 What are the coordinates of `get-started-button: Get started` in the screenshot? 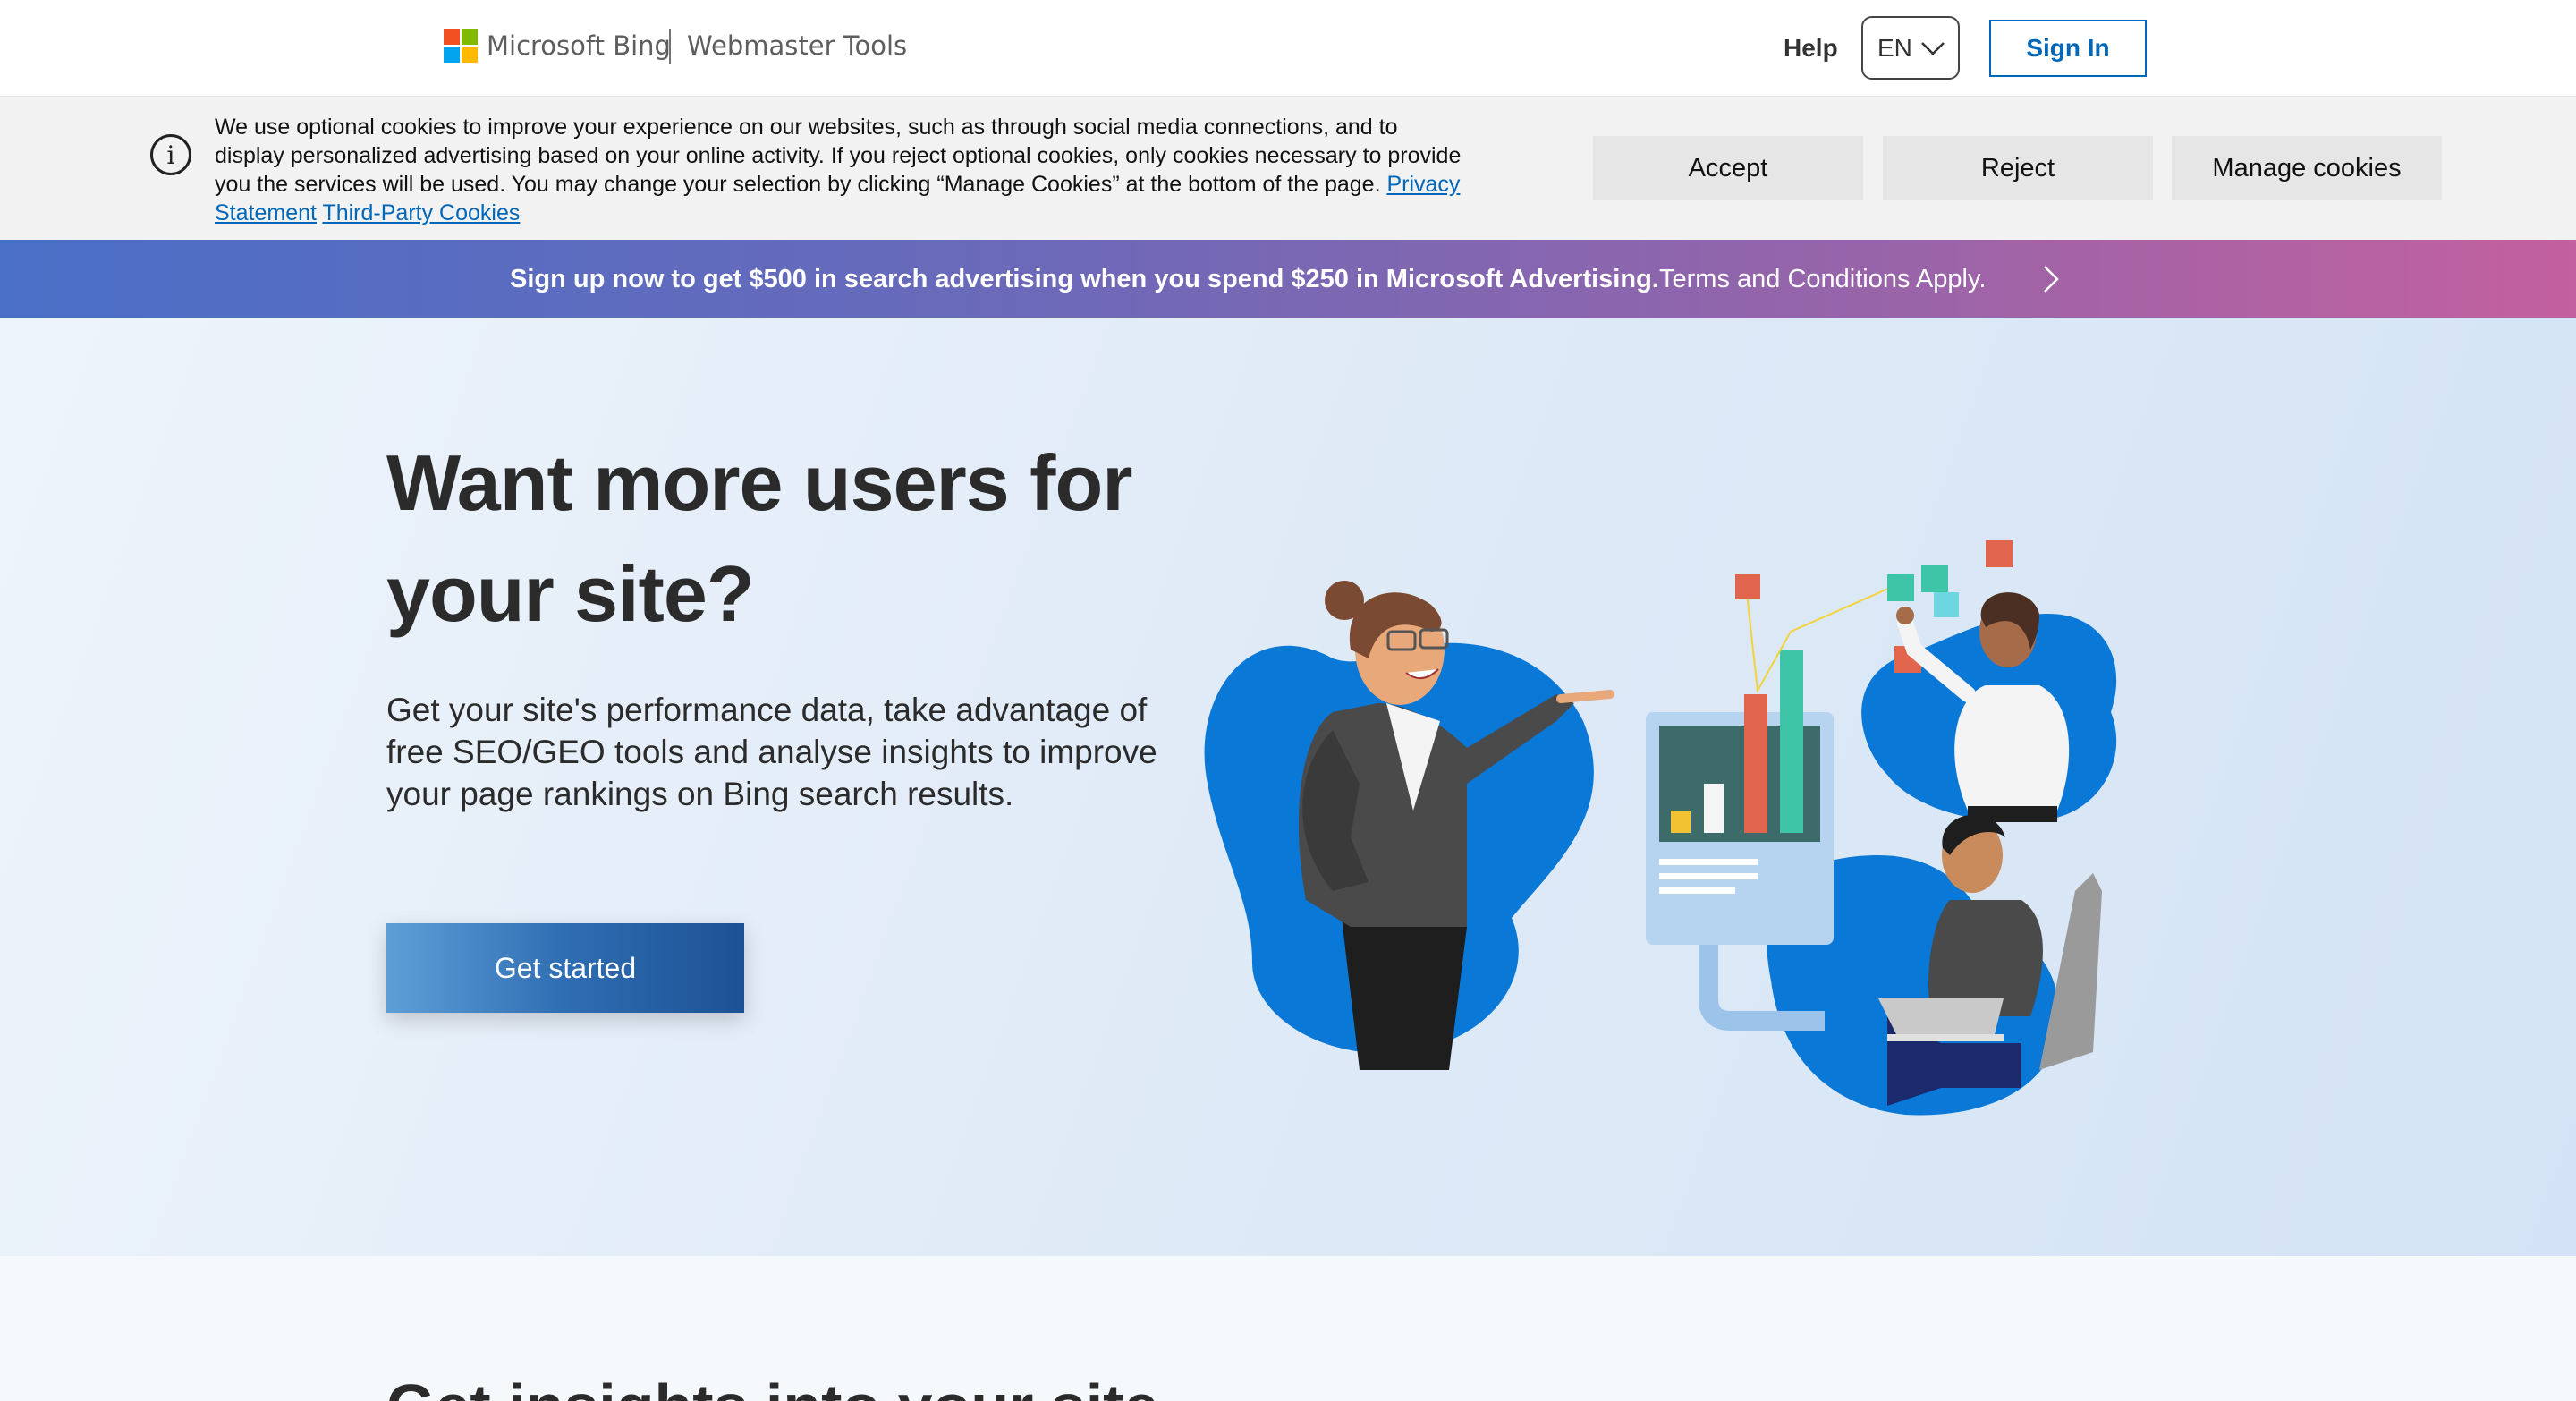 It's located at (565, 968).